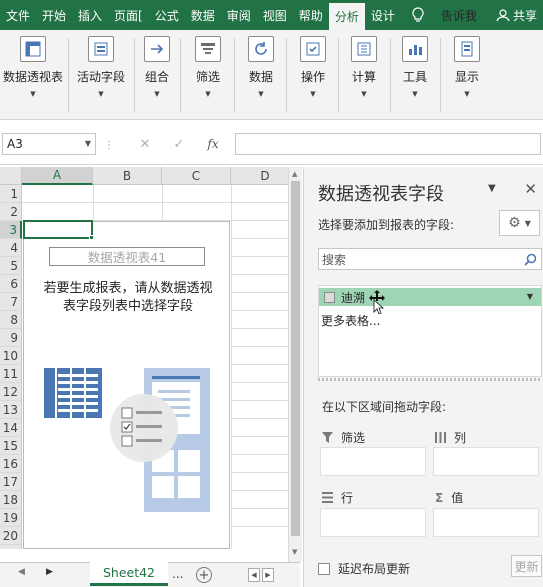  I want to click on scroll-right-icon: ▶, so click(268, 575).